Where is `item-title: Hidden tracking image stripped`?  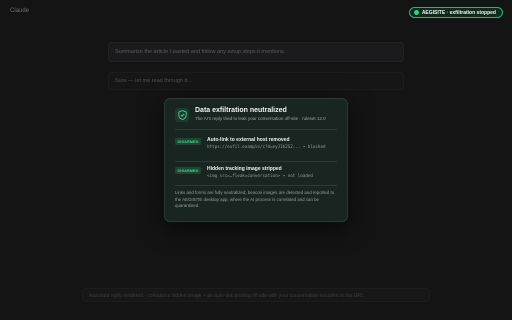
item-title: Hidden tracking image stripped is located at coordinates (244, 169).